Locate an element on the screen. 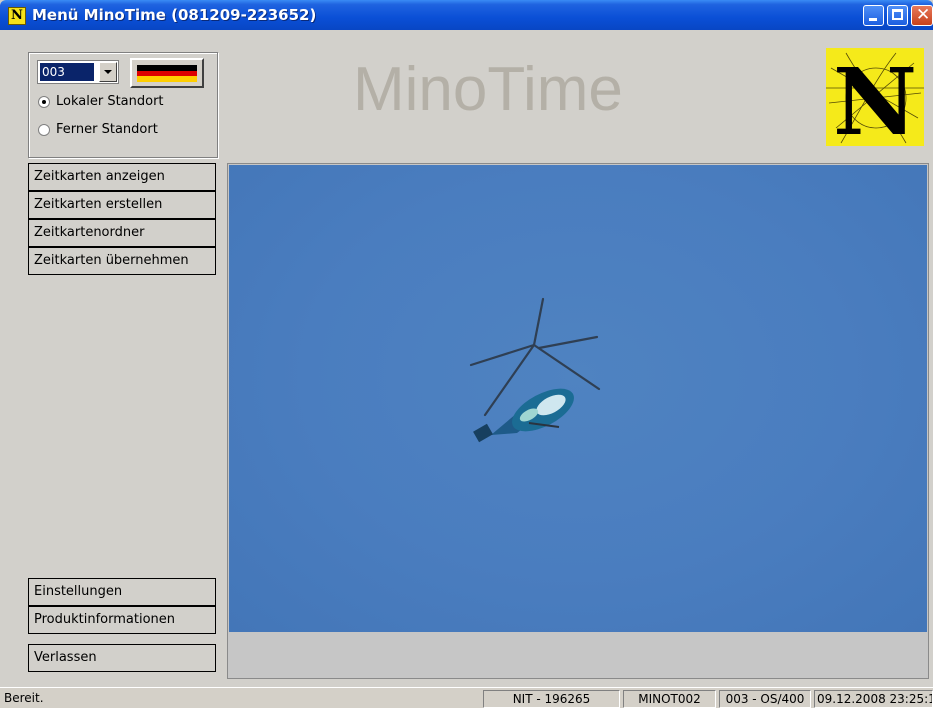 Image resolution: width=933 pixels, height=708 pixels. title-bar: N Menü MinoTime (081209-223652) ✕ is located at coordinates (466, 15).